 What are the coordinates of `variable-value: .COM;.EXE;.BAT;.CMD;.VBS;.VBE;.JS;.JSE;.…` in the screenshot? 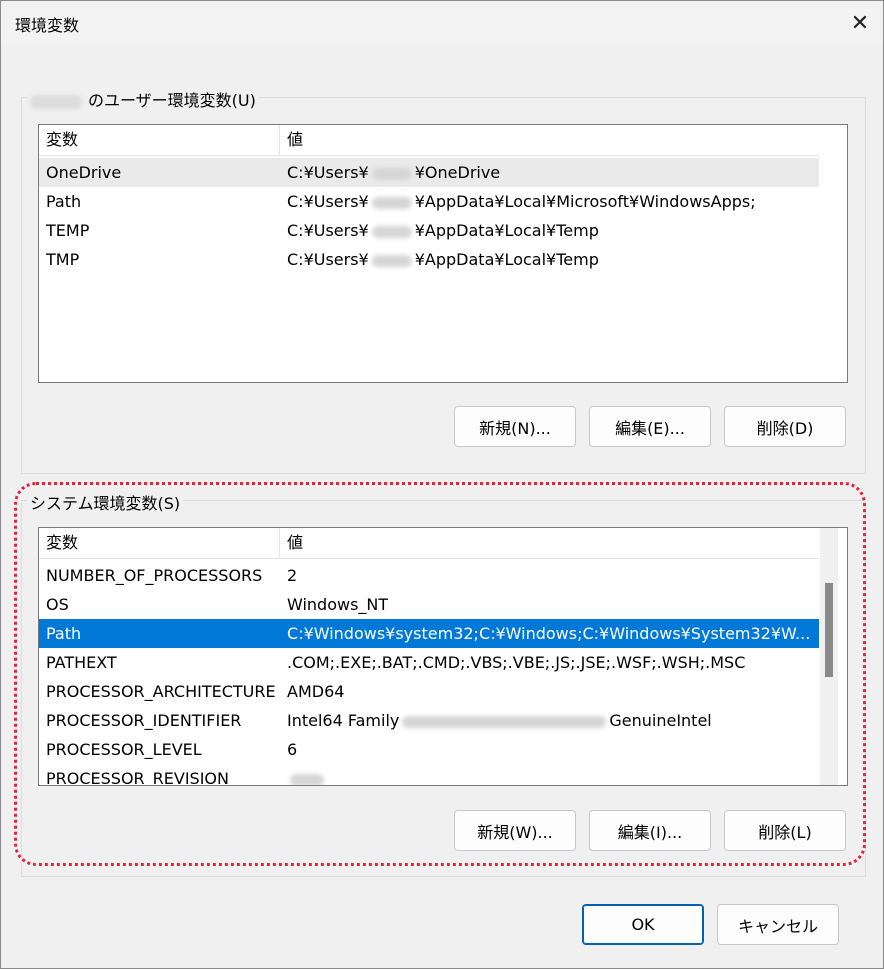 It's located at (516, 662).